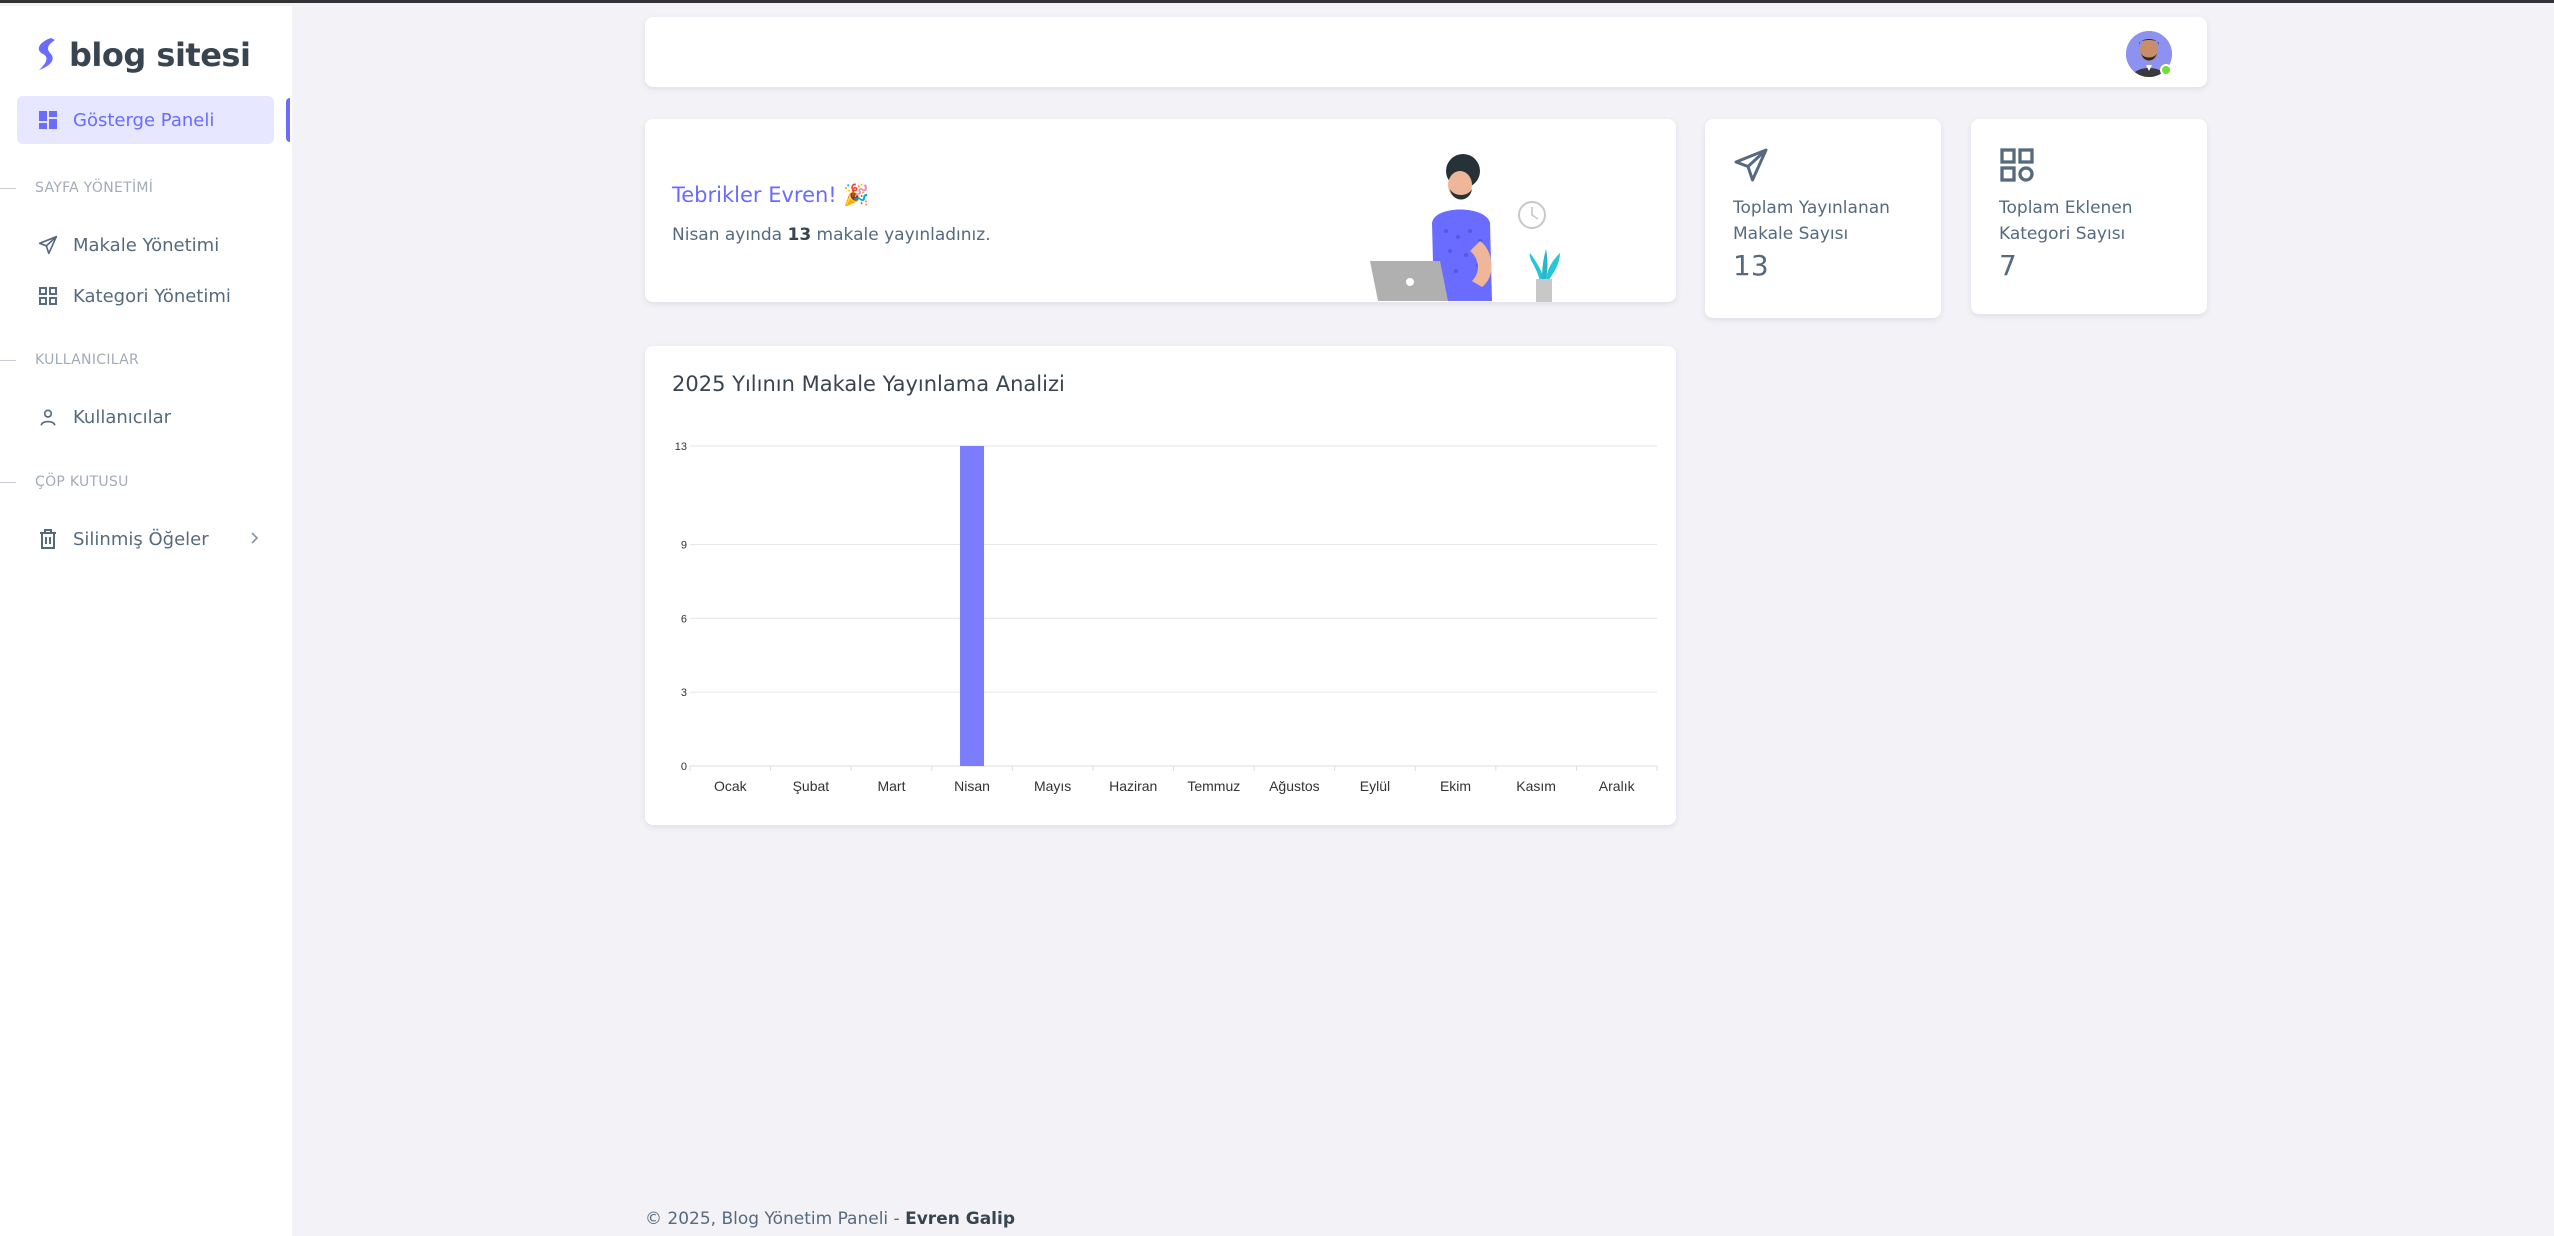 The height and width of the screenshot is (1236, 2554). I want to click on sidebar-item-label: Silinmiş Öğeler, so click(141, 539).